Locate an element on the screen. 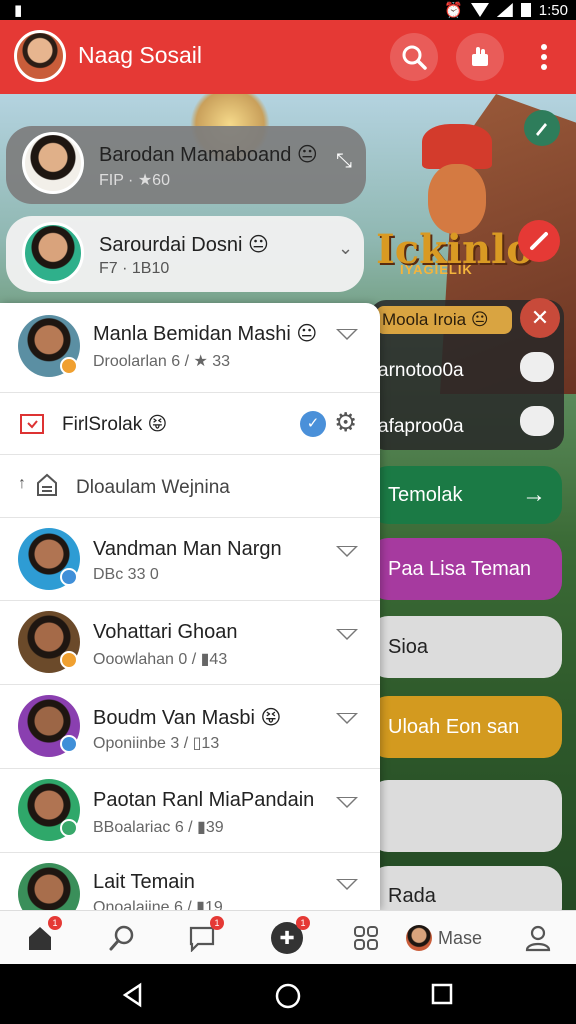 The width and height of the screenshot is (576, 1024). pill-label: Uloah Eon san is located at coordinates (454, 726).